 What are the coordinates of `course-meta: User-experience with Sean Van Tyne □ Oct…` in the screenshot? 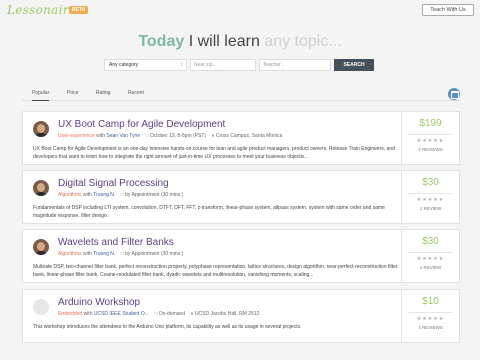 It's located at (170, 136).